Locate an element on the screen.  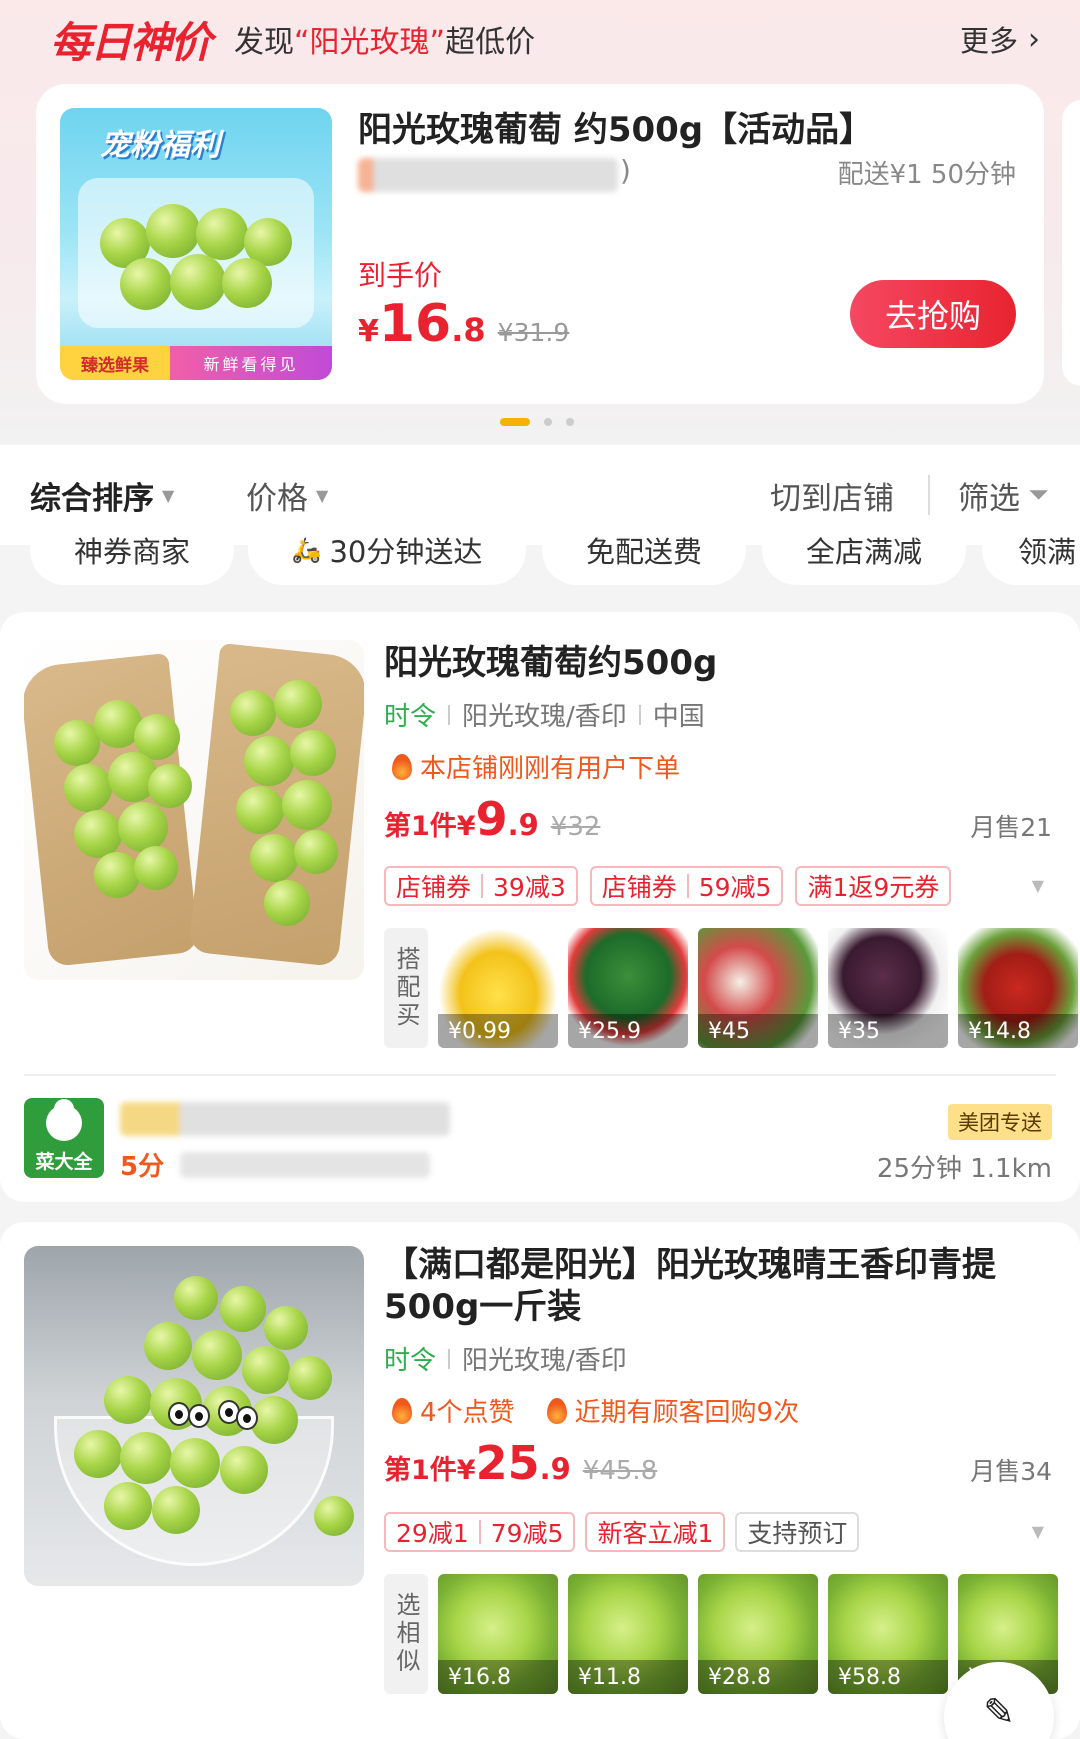
shop-logo: 菜大全 is located at coordinates (64, 1138).